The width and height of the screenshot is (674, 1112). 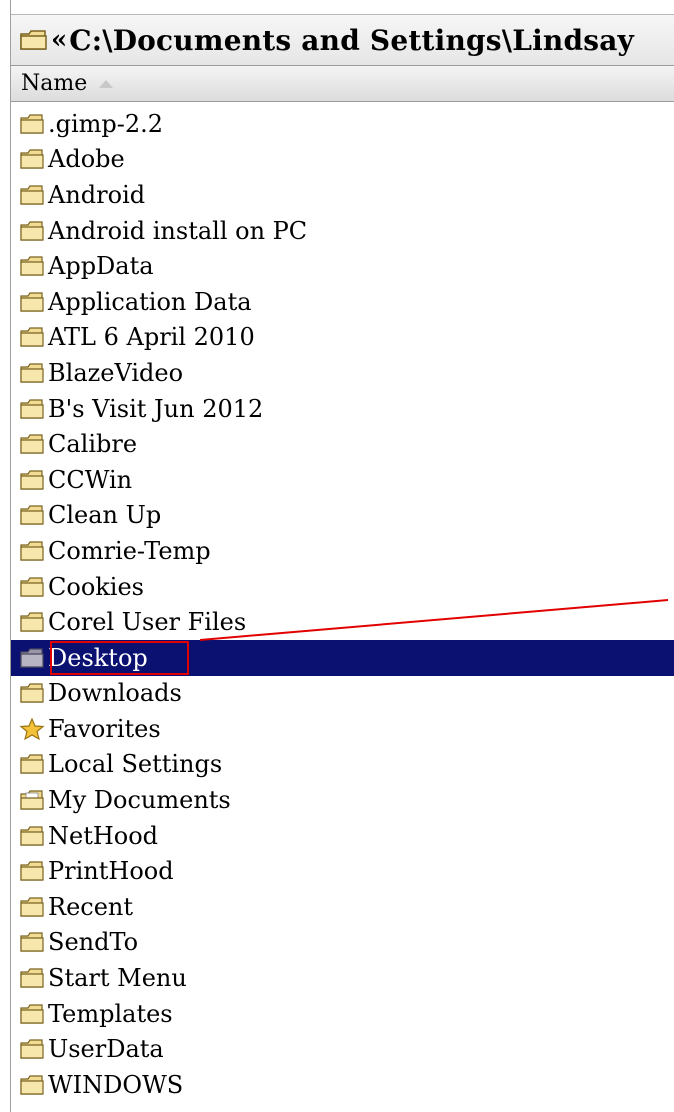 What do you see at coordinates (32, 729) in the screenshot?
I see `star-icon` at bounding box center [32, 729].